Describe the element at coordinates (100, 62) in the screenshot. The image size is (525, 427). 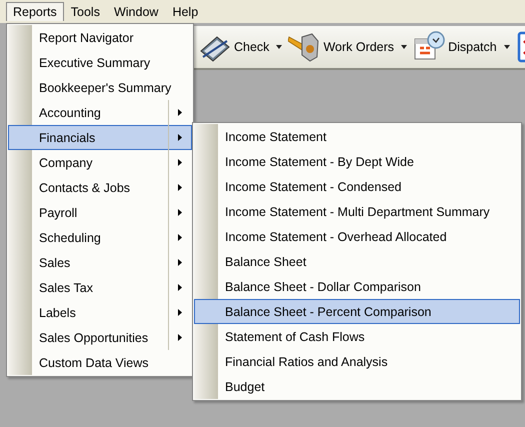
I see `menu-item: Executive Summary` at that location.